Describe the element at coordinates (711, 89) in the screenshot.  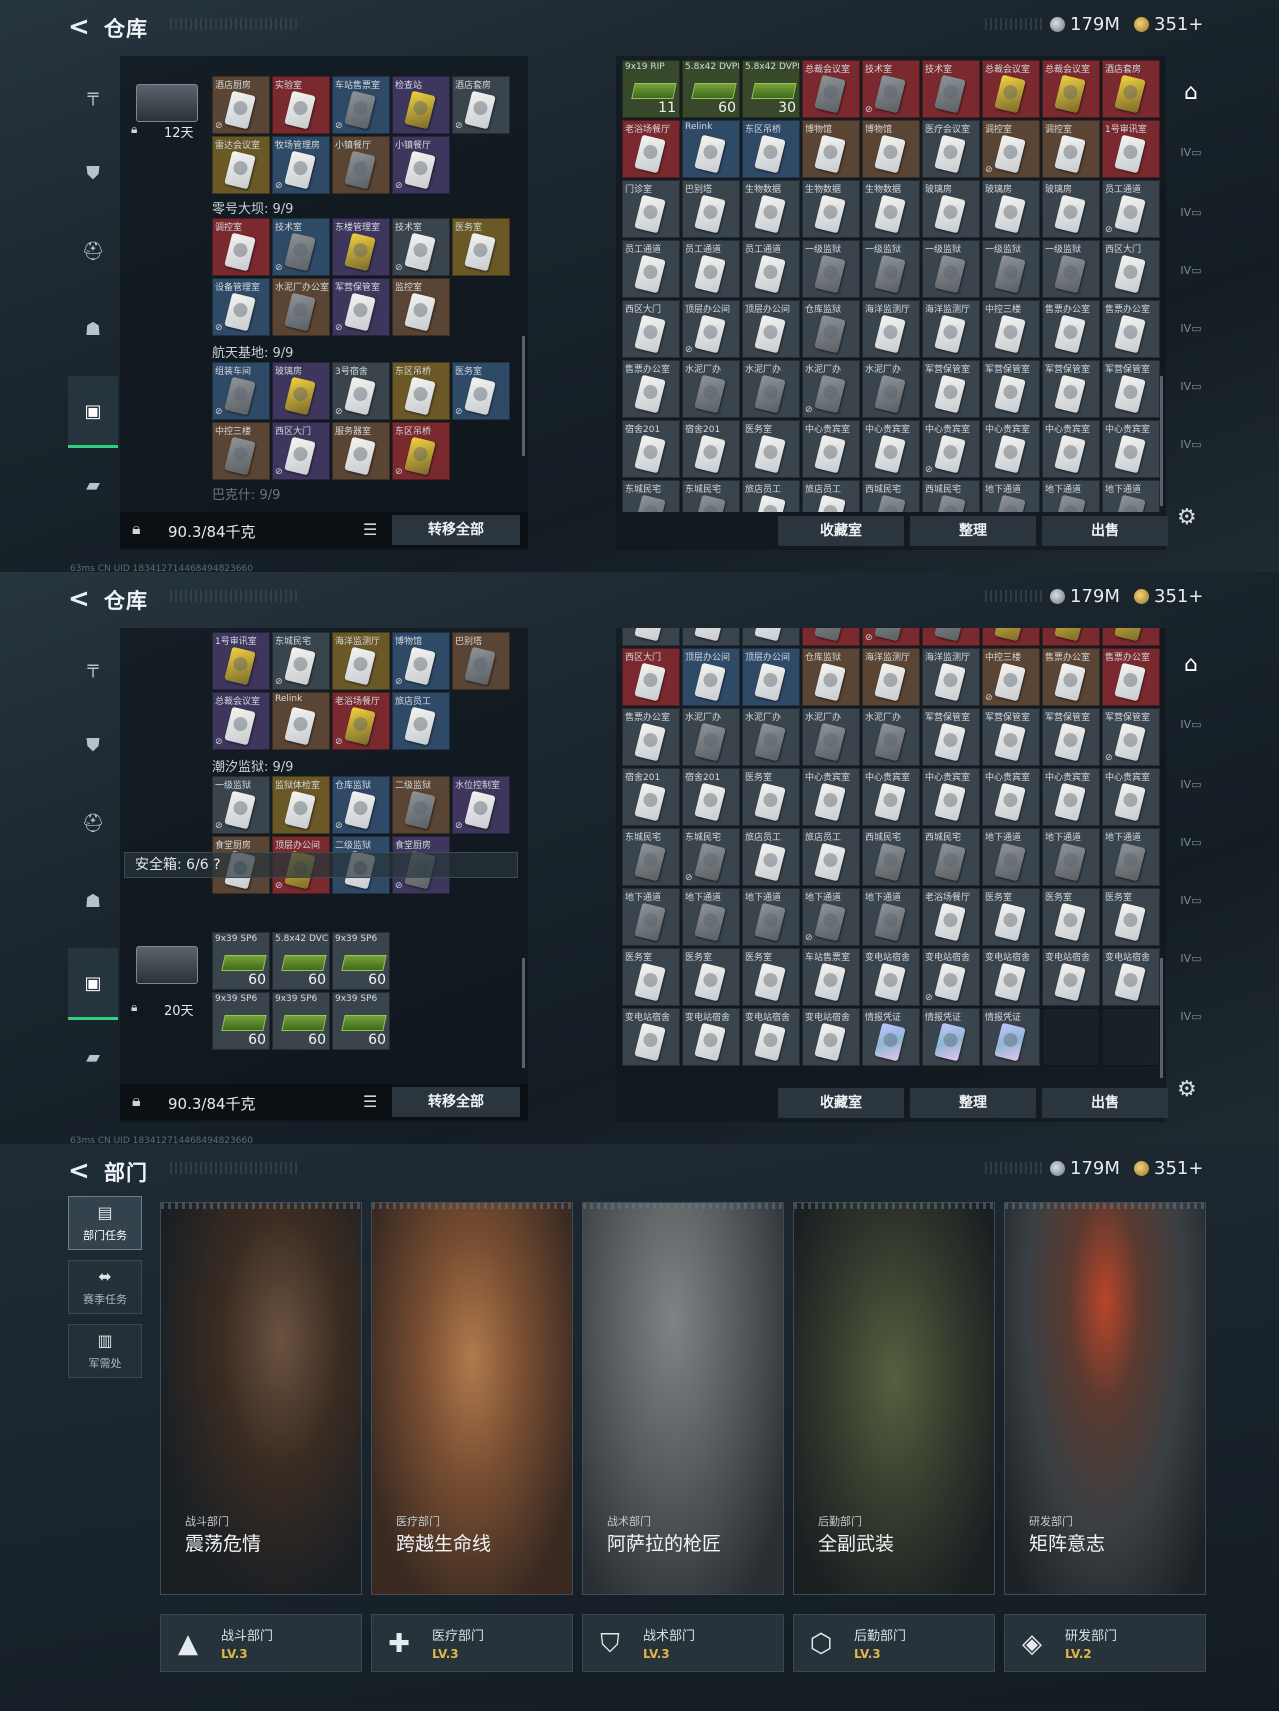
I see `ammo-slot: 5.8x42 DVP88 60` at that location.